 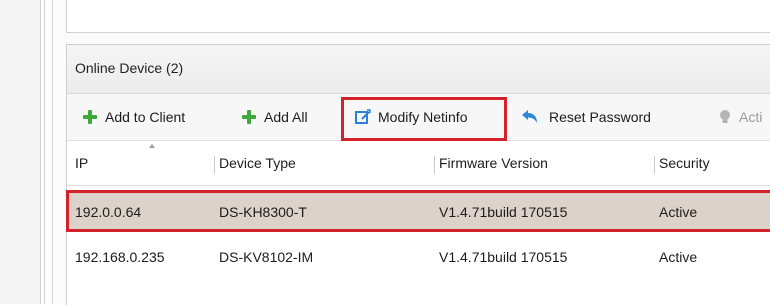 I want to click on reset-icon, so click(x=529, y=116).